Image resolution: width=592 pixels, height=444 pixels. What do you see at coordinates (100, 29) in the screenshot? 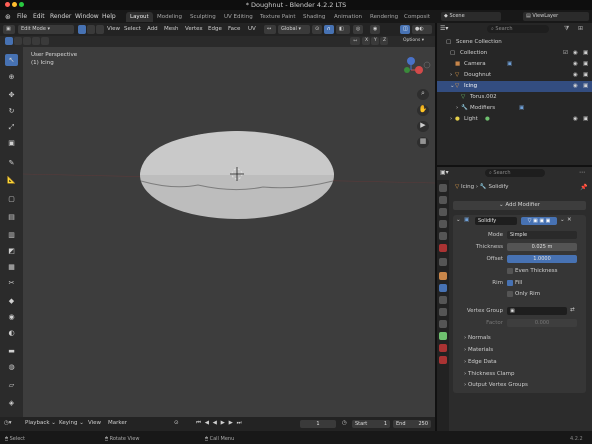
I see `face-select-icon` at bounding box center [100, 29].